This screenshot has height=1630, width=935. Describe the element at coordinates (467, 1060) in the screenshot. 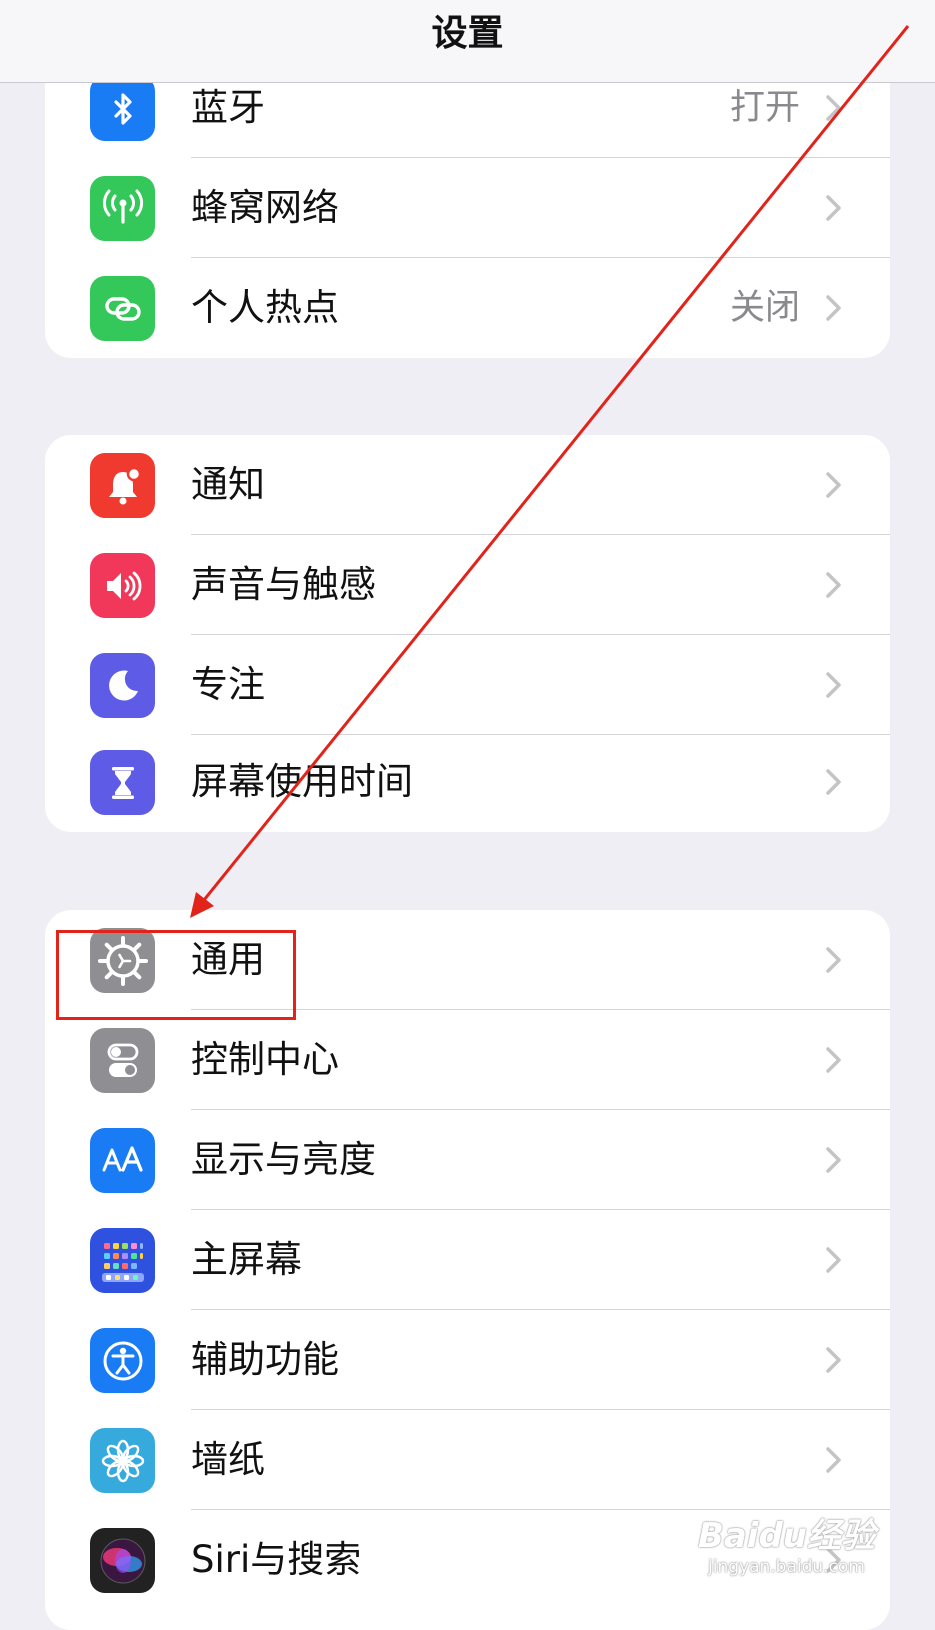

I see `settings-row-control-center: 控制中心` at that location.